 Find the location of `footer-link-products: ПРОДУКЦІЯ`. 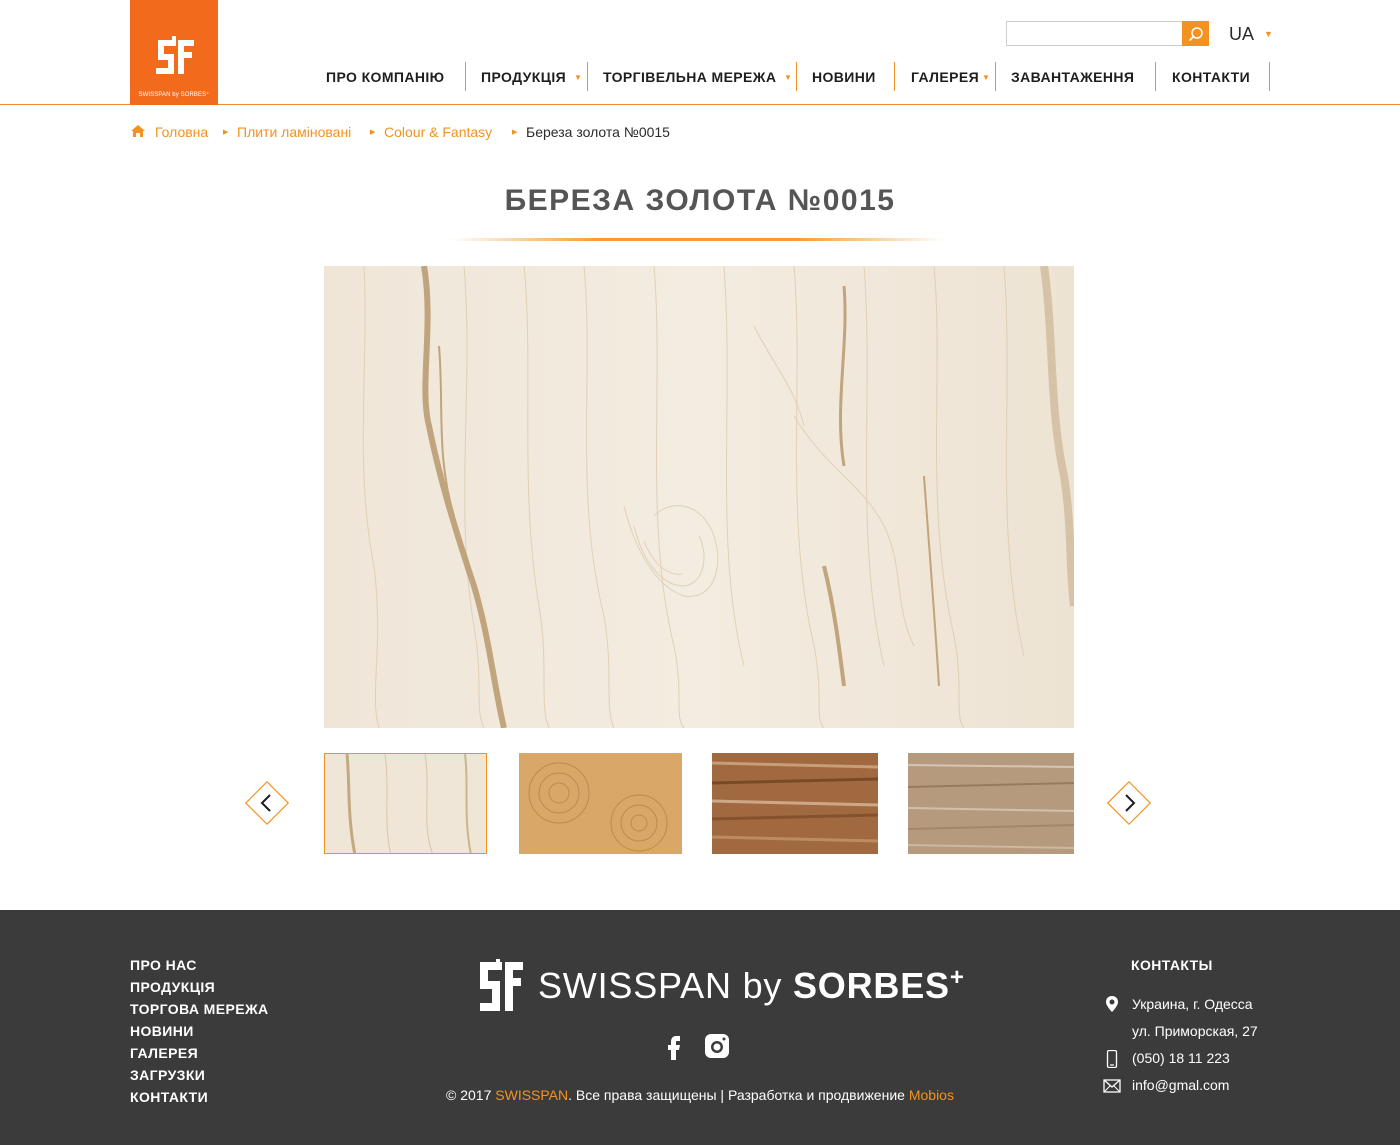

footer-link-products: ПРОДУКЦІЯ is located at coordinates (172, 987).